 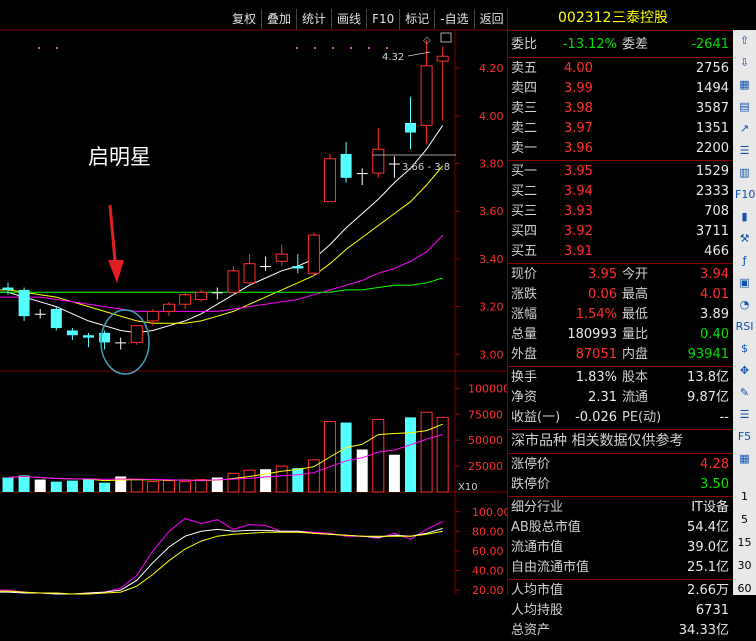 I want to click on info-value: 2.66万, so click(x=708, y=590).